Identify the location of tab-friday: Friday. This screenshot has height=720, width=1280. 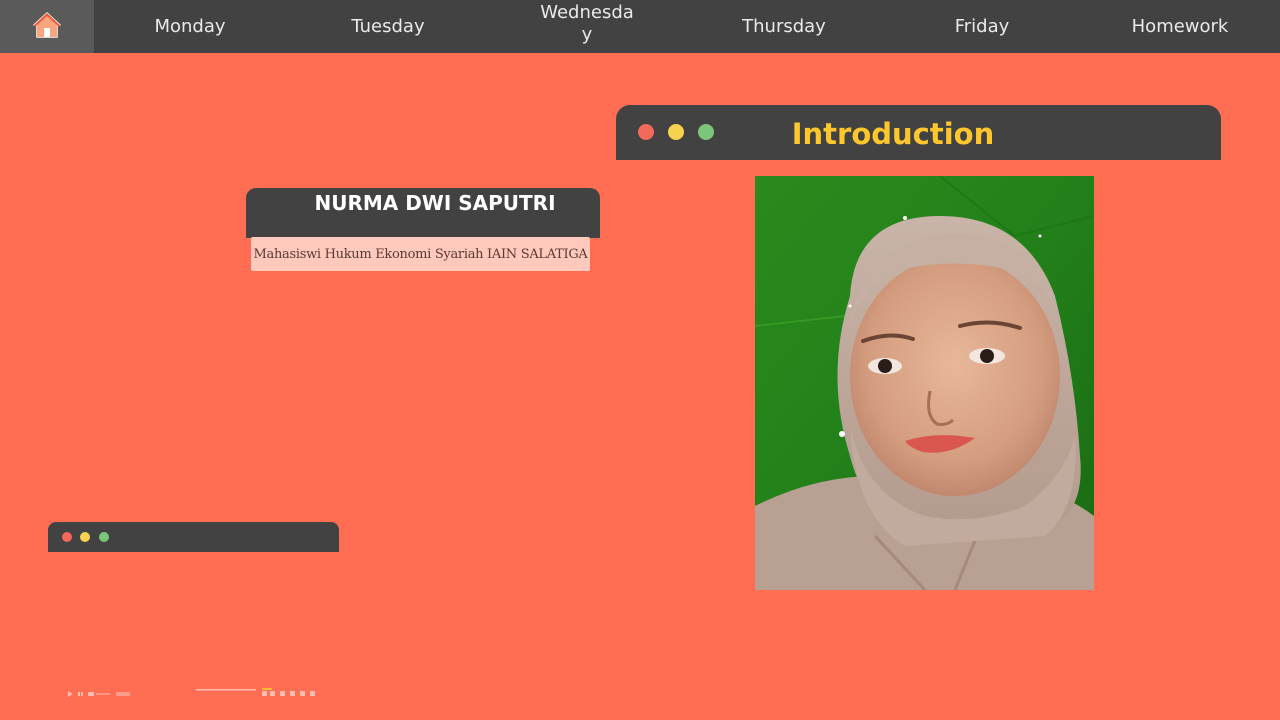
(982, 26).